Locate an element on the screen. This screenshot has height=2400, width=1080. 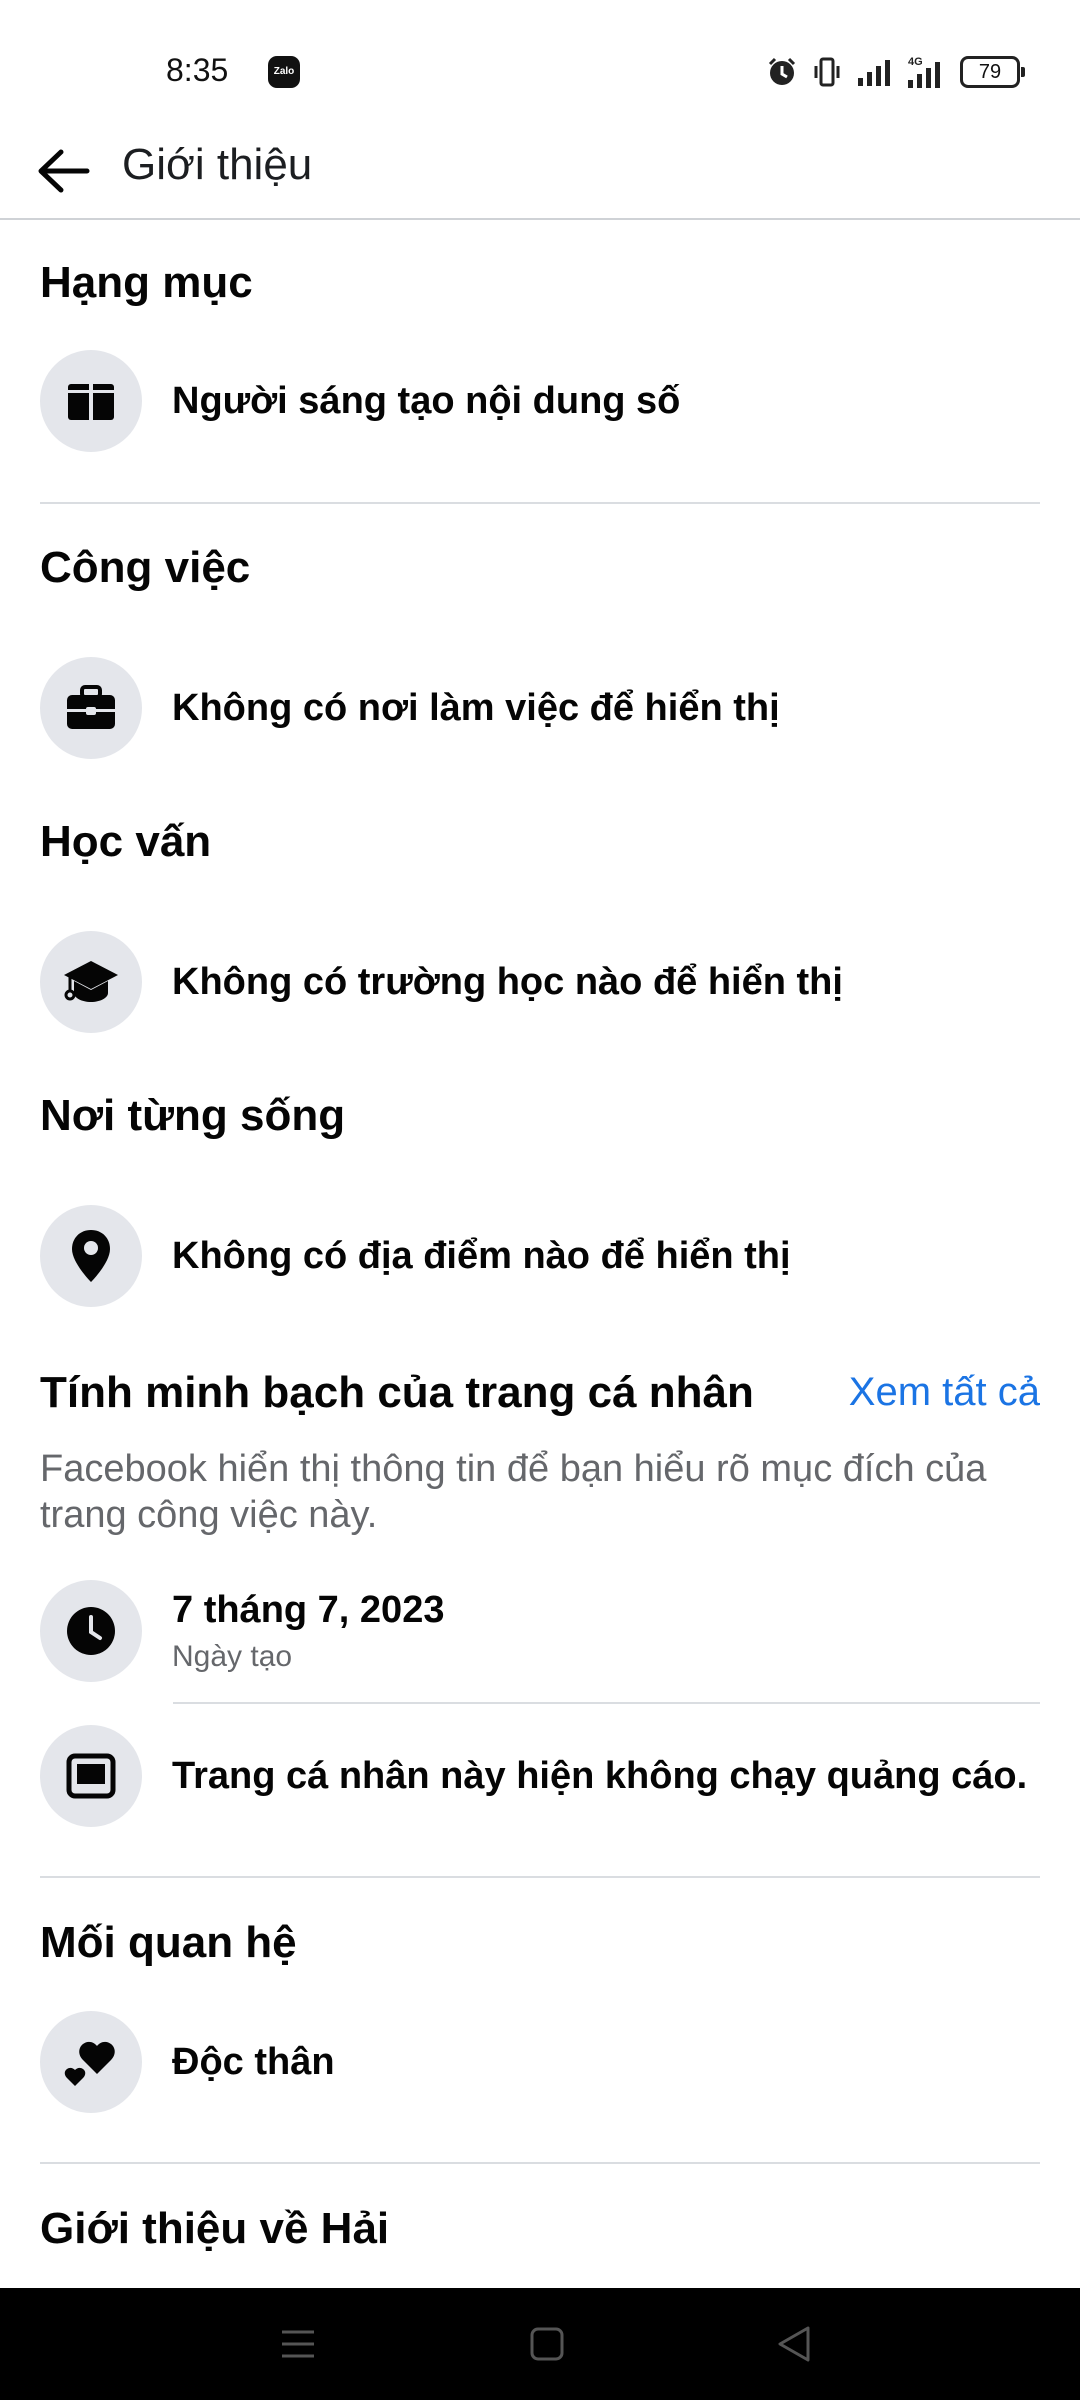
created-date-row: 7 tháng 7, 2023 Ngày tạo is located at coordinates (540, 1631).